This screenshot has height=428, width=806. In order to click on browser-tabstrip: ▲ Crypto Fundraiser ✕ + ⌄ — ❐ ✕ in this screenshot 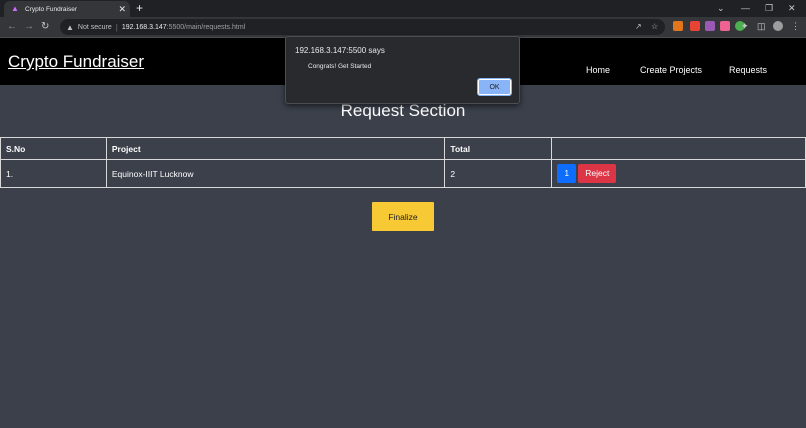, I will do `click(403, 8)`.